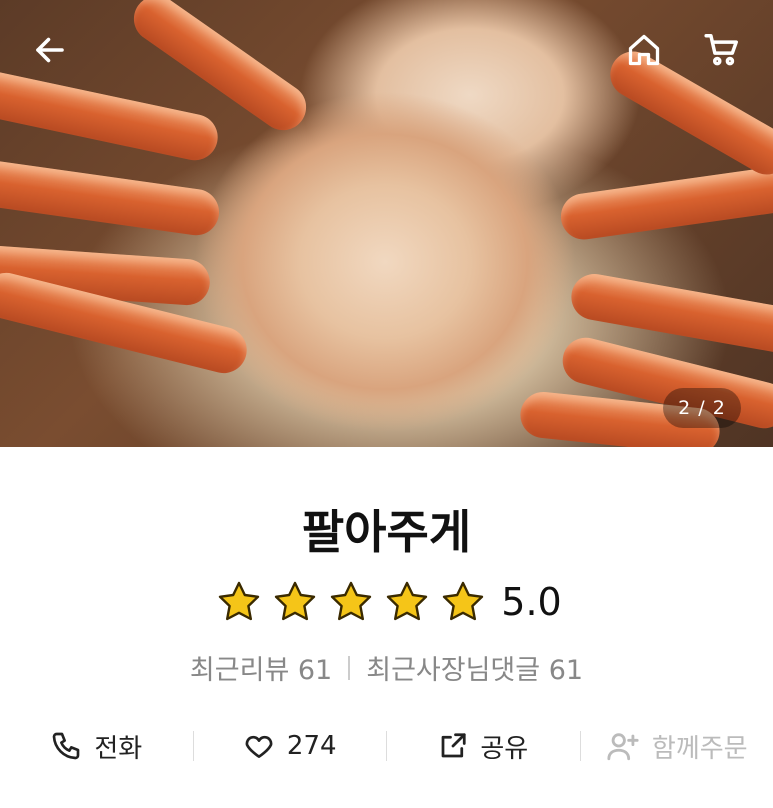 This screenshot has width=773, height=808. I want to click on share-label: 공유, so click(504, 748).